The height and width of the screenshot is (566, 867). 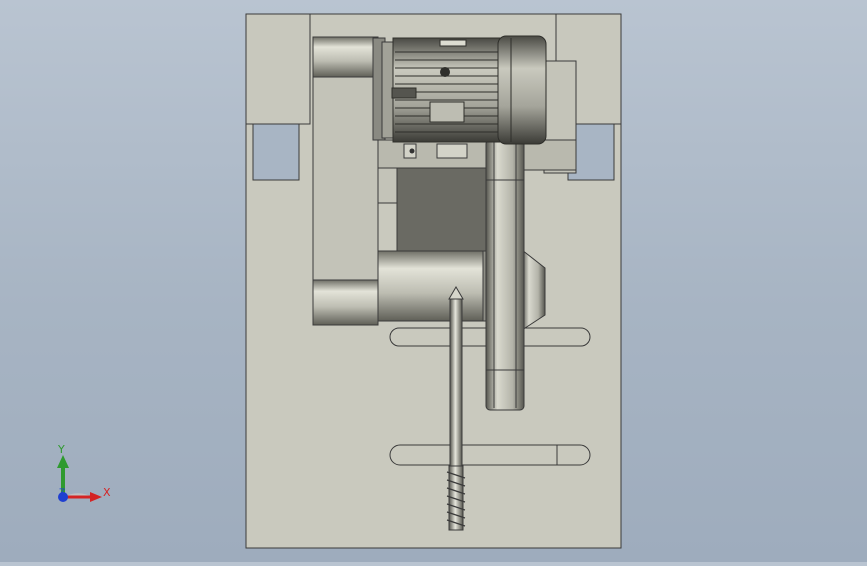 What do you see at coordinates (459, 90) in the screenshot?
I see `electric-motor` at bounding box center [459, 90].